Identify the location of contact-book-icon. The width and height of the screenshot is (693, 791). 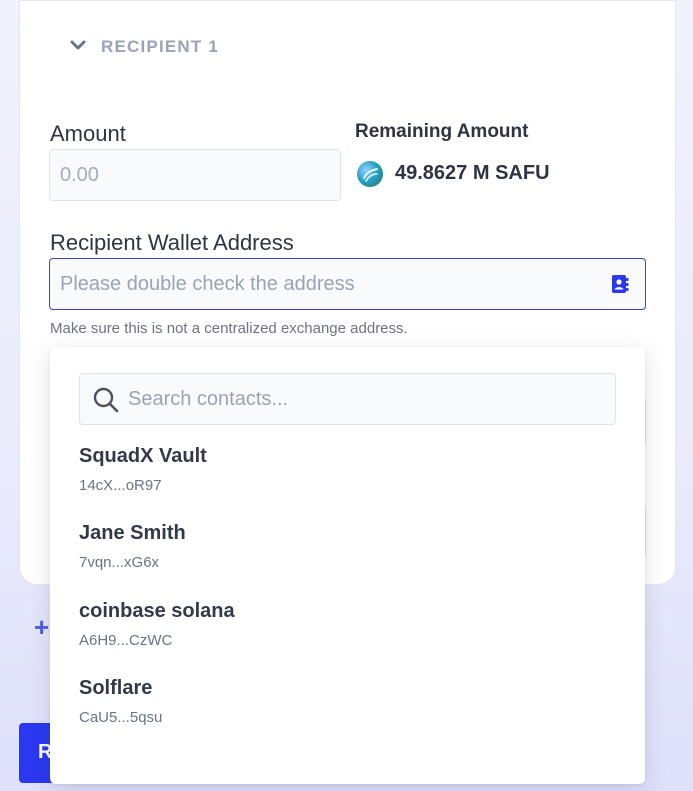
(620, 284).